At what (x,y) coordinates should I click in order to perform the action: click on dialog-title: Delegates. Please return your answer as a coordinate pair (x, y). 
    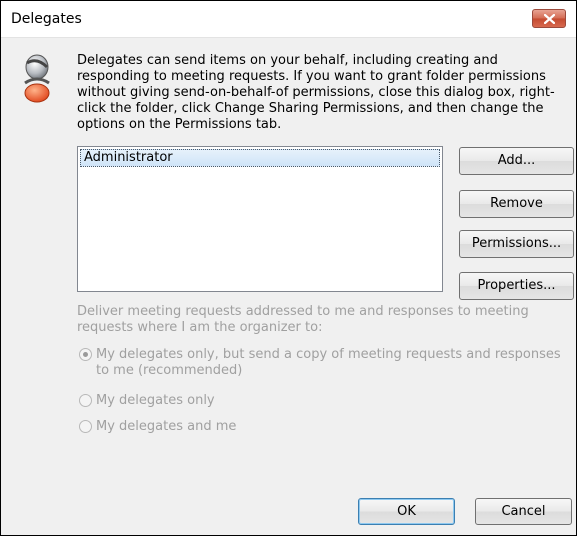
    Looking at the image, I should click on (46, 19).